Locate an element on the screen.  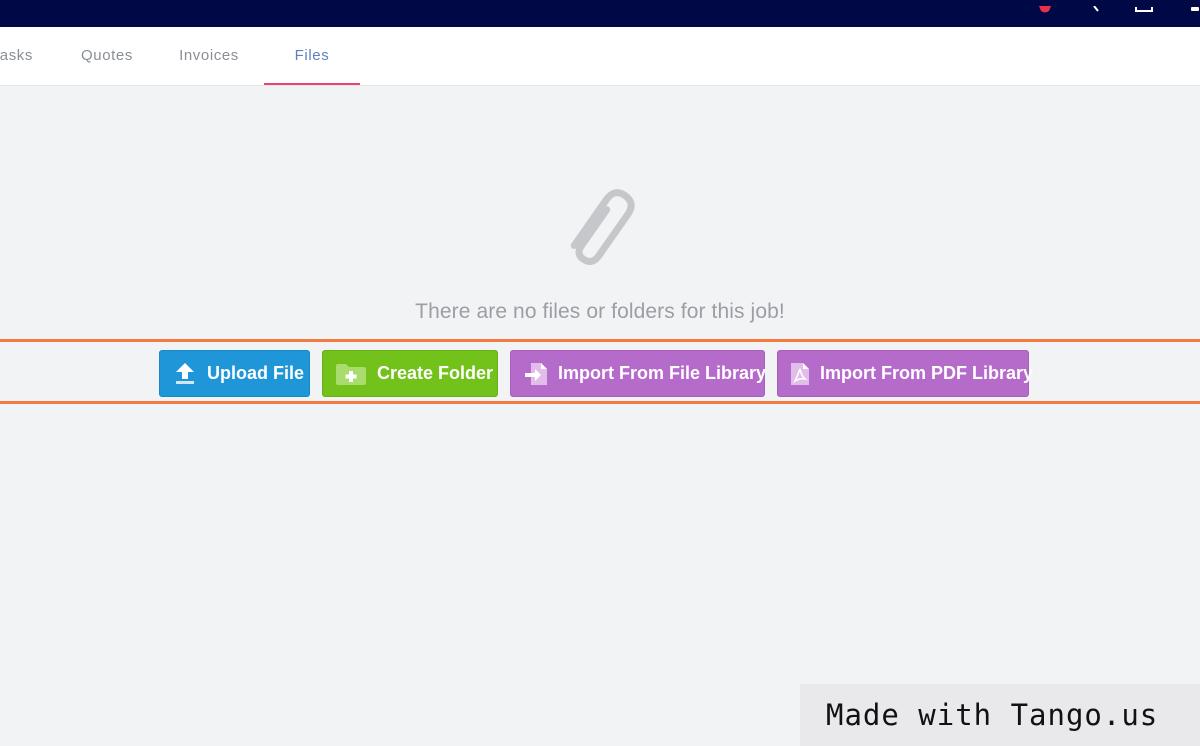
create-folder-button: Create Folder is located at coordinates (410, 373).